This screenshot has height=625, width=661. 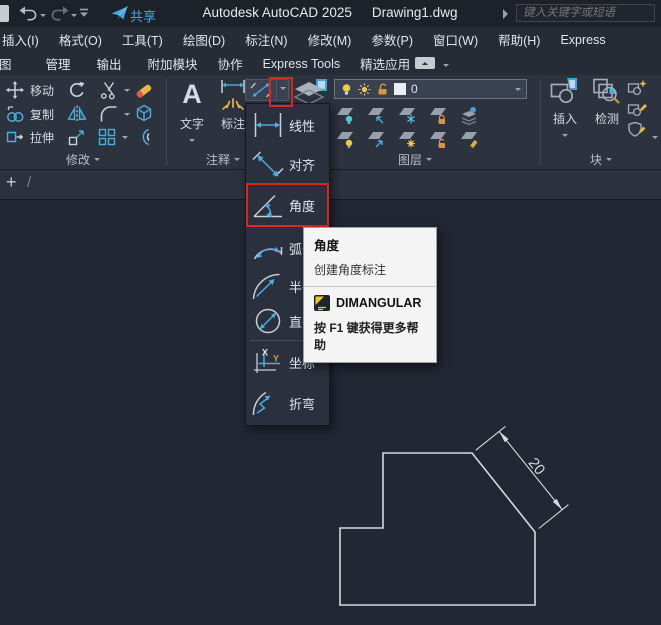 What do you see at coordinates (380, 139) in the screenshot?
I see `layer-match-icon` at bounding box center [380, 139].